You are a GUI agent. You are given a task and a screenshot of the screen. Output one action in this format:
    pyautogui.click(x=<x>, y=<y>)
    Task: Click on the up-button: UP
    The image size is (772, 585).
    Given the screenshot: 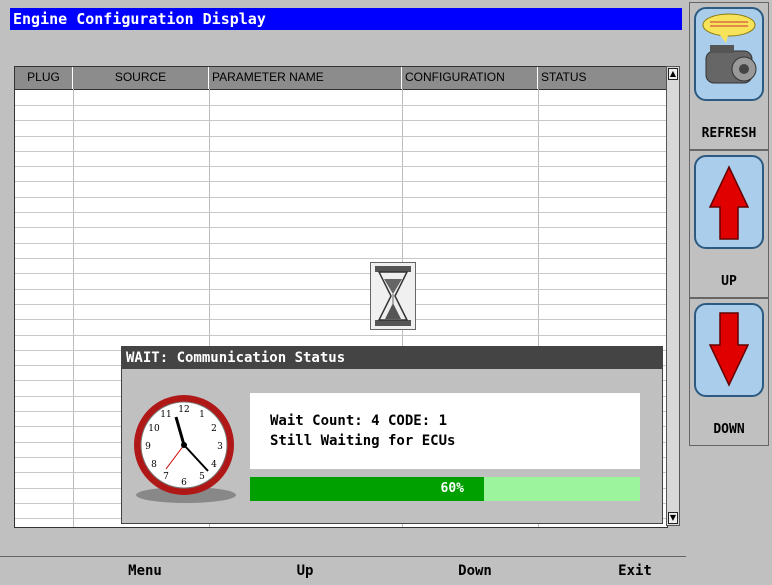 What is the action you would take?
    pyautogui.click(x=729, y=224)
    